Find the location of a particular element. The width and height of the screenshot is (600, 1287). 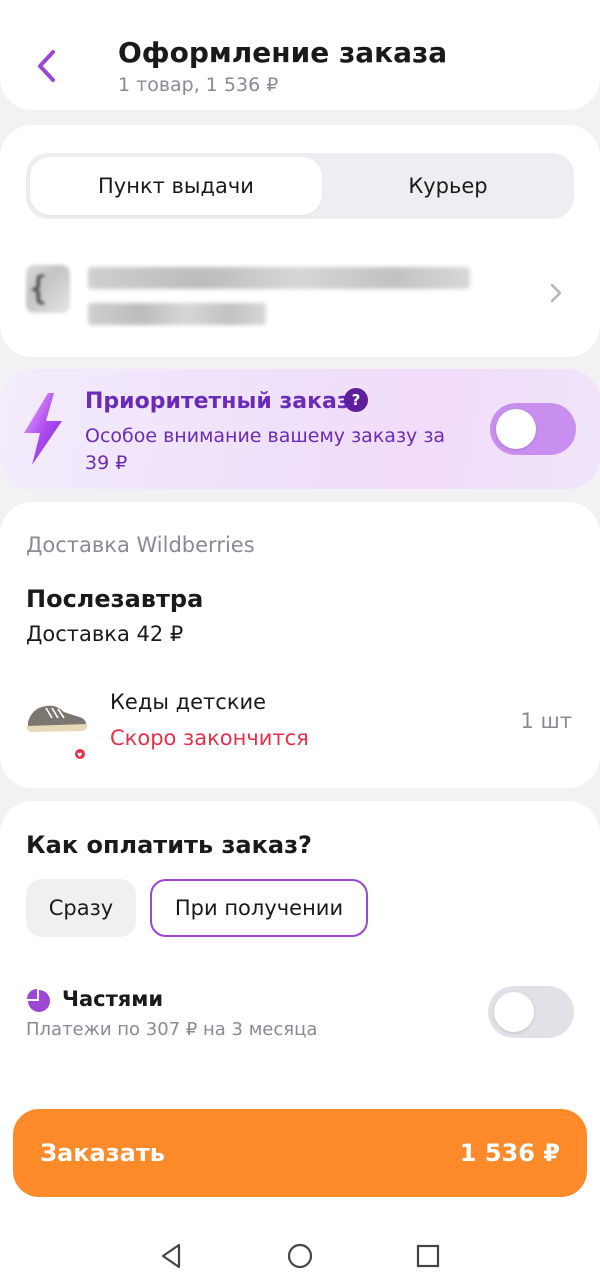

chevron-left-icon is located at coordinates (46, 66).